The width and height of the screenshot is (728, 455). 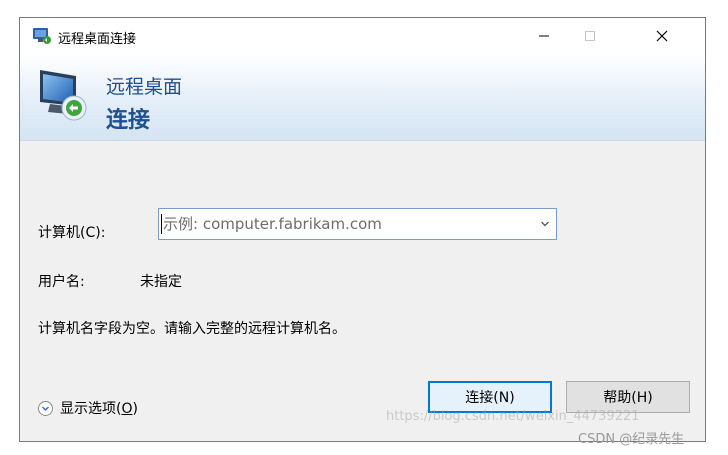 I want to click on window-title: 远程桌面连接, so click(x=97, y=39).